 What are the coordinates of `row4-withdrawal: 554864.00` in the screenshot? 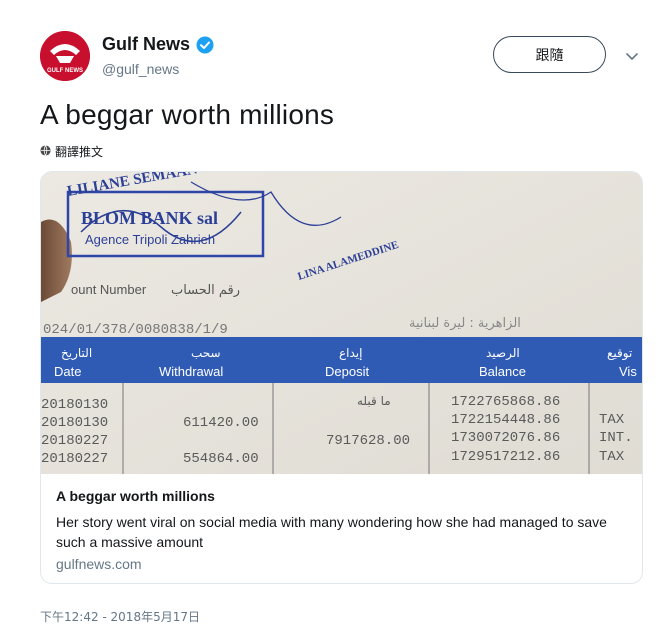 It's located at (221, 459).